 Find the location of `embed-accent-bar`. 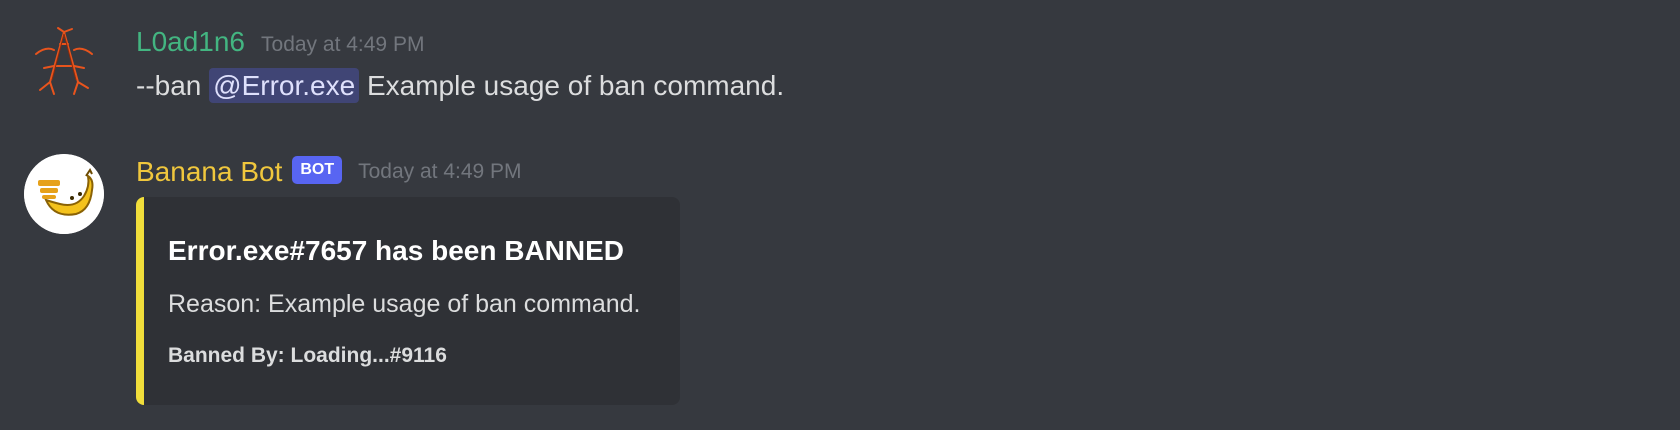

embed-accent-bar is located at coordinates (140, 301).